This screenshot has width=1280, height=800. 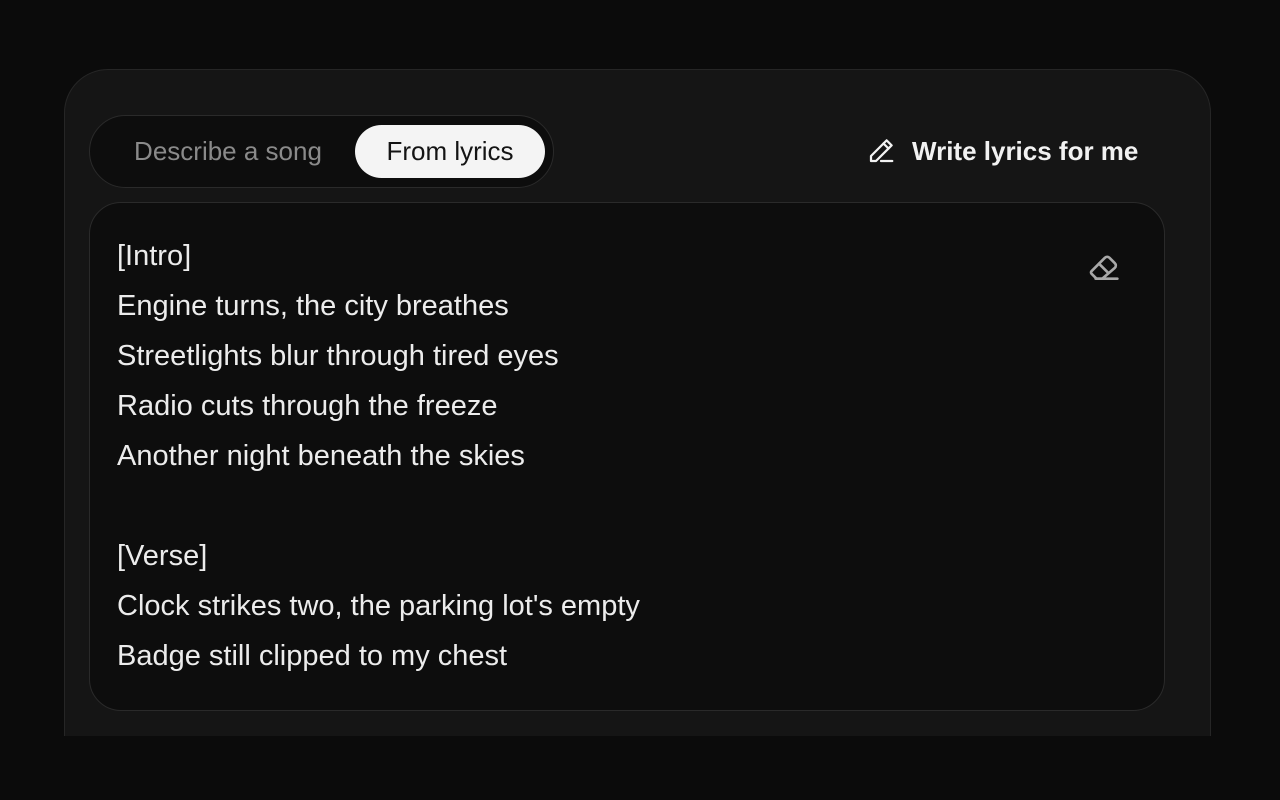 What do you see at coordinates (32, 400) in the screenshot?
I see `left-edge` at bounding box center [32, 400].